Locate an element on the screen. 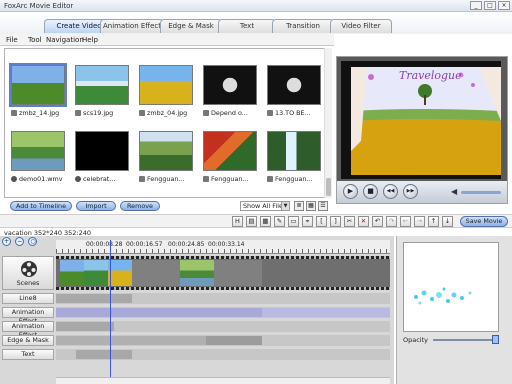 This screenshot has width=512, height=384. edit-icon: ✎ is located at coordinates (279, 221).